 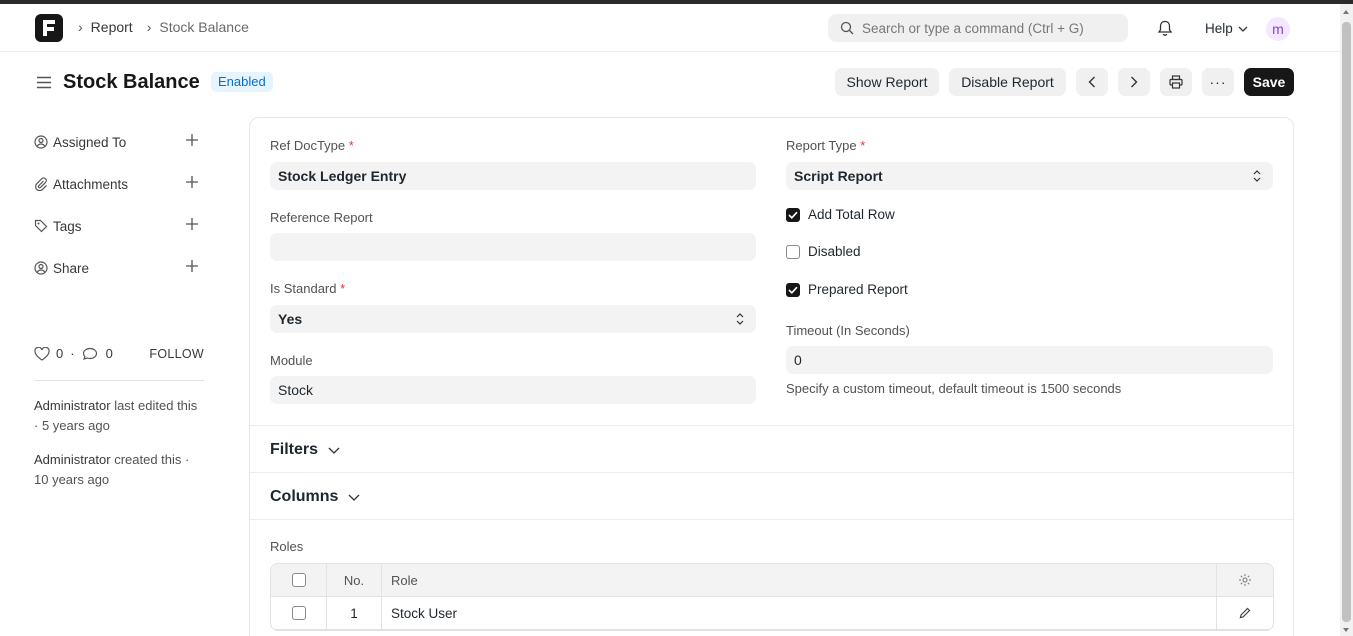 I want to click on add-total-row-checkbox: Add Total Row, so click(x=840, y=214).